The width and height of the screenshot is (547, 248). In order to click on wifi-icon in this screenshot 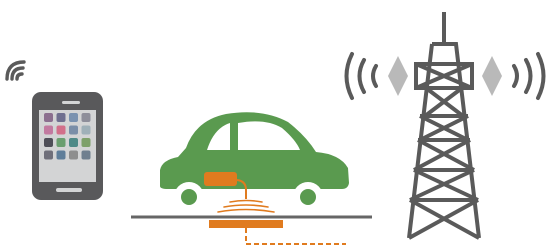, I will do `click(15, 70)`.